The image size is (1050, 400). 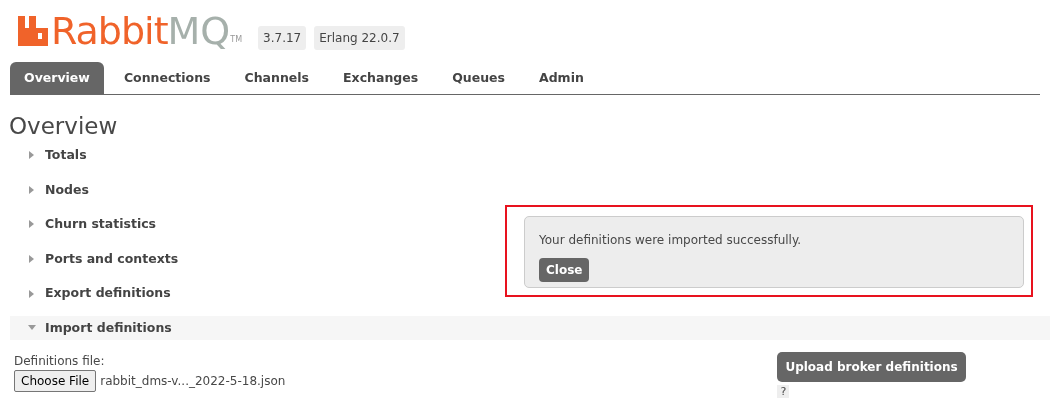 I want to click on logo-text: Rabbit, so click(x=109, y=31).